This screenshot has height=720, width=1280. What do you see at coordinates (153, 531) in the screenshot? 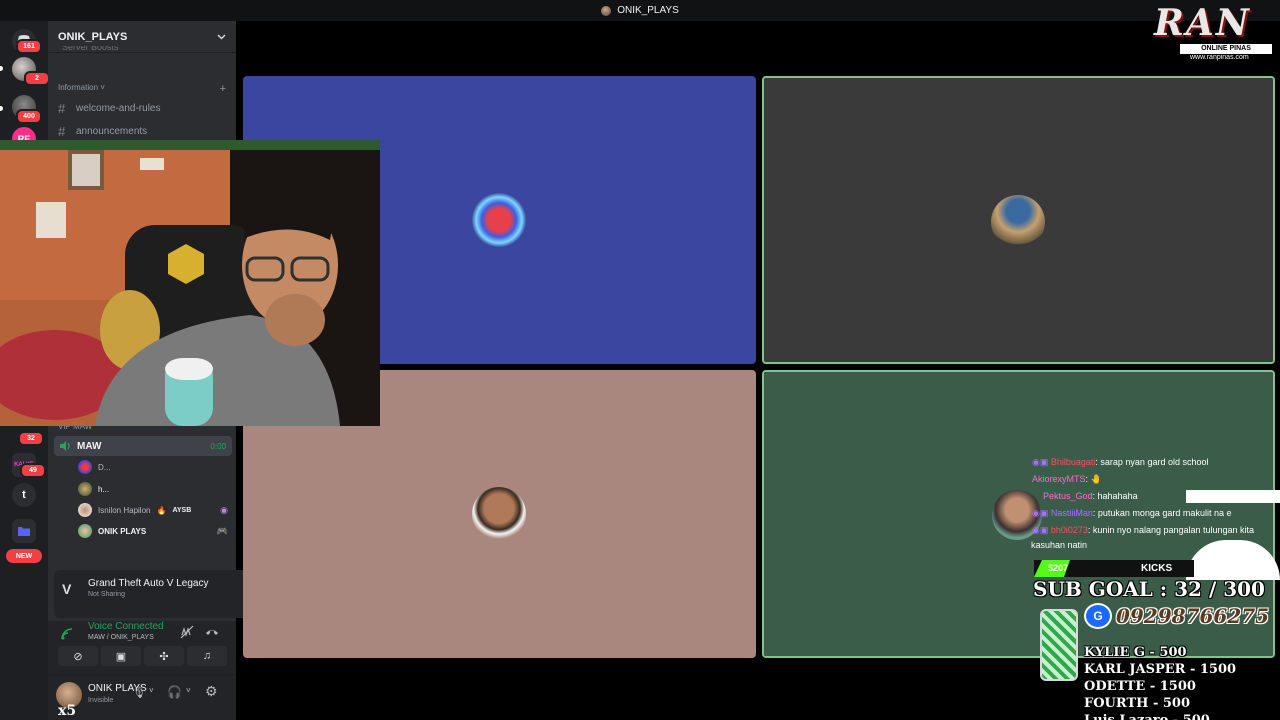
I see `voice-user: ONIK PLAYS 🎮` at bounding box center [153, 531].